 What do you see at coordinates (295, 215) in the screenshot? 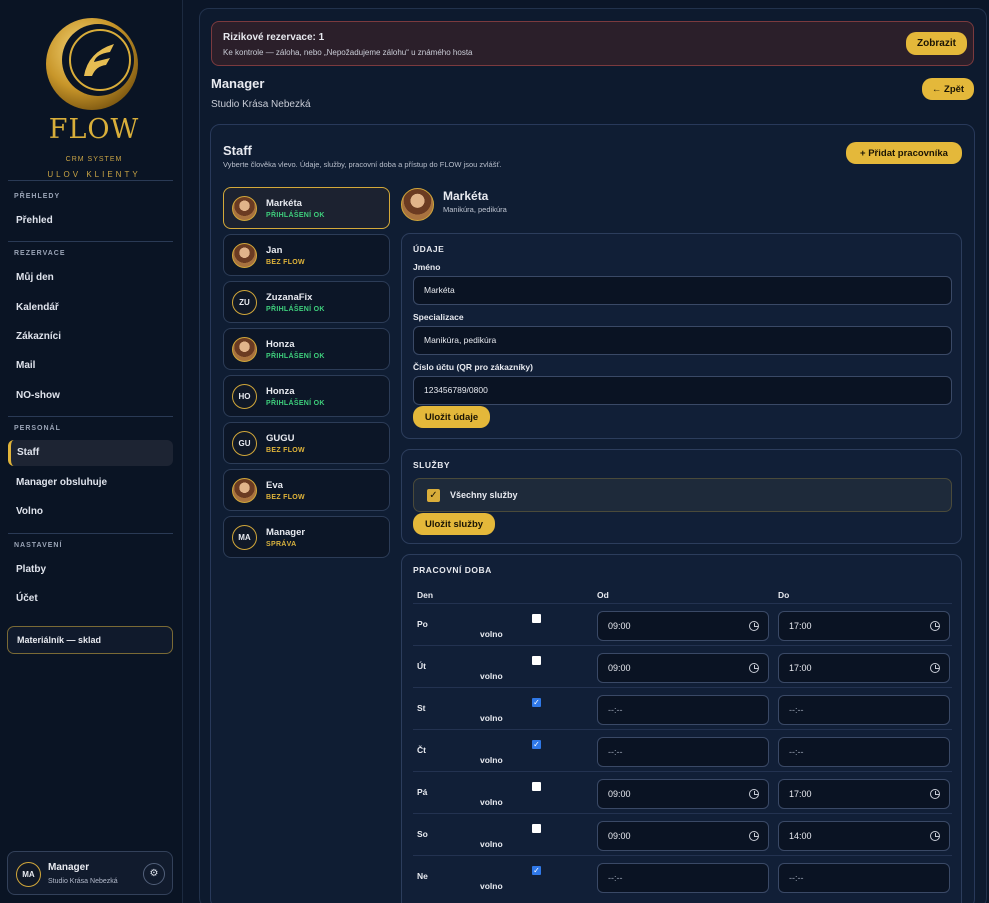
I see `staff-status: PŘIHLÁŠENÍ OK` at bounding box center [295, 215].